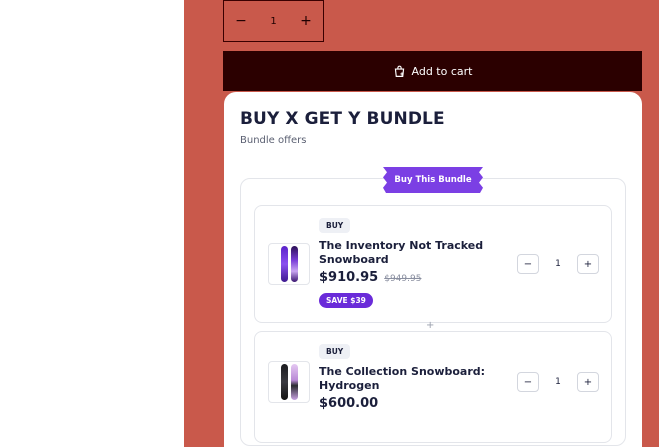 This screenshot has height=447, width=659. I want to click on bundle-subtitle: Bundle offers, so click(273, 140).